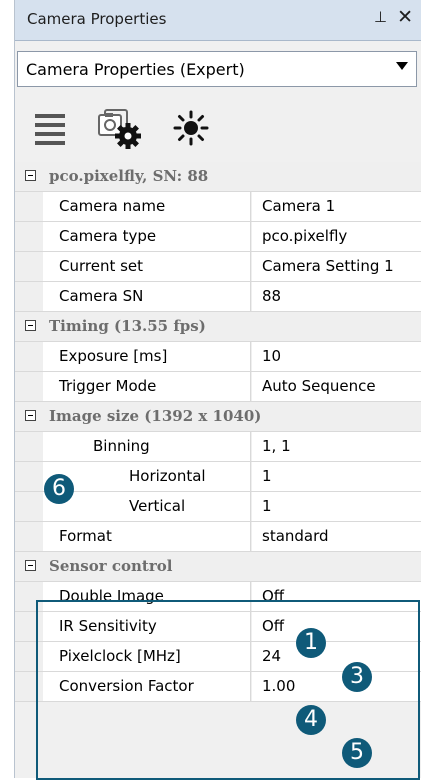  Describe the element at coordinates (380, 17) in the screenshot. I see `pin-icon: ⊥` at that location.